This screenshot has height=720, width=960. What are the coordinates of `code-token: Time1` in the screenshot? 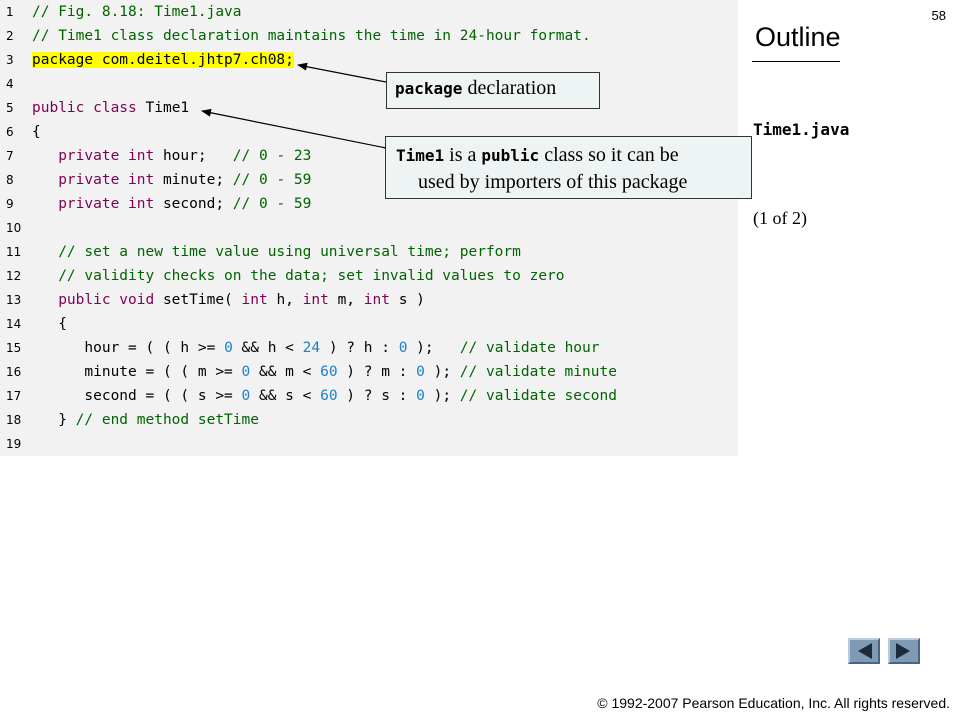 It's located at (167, 108).